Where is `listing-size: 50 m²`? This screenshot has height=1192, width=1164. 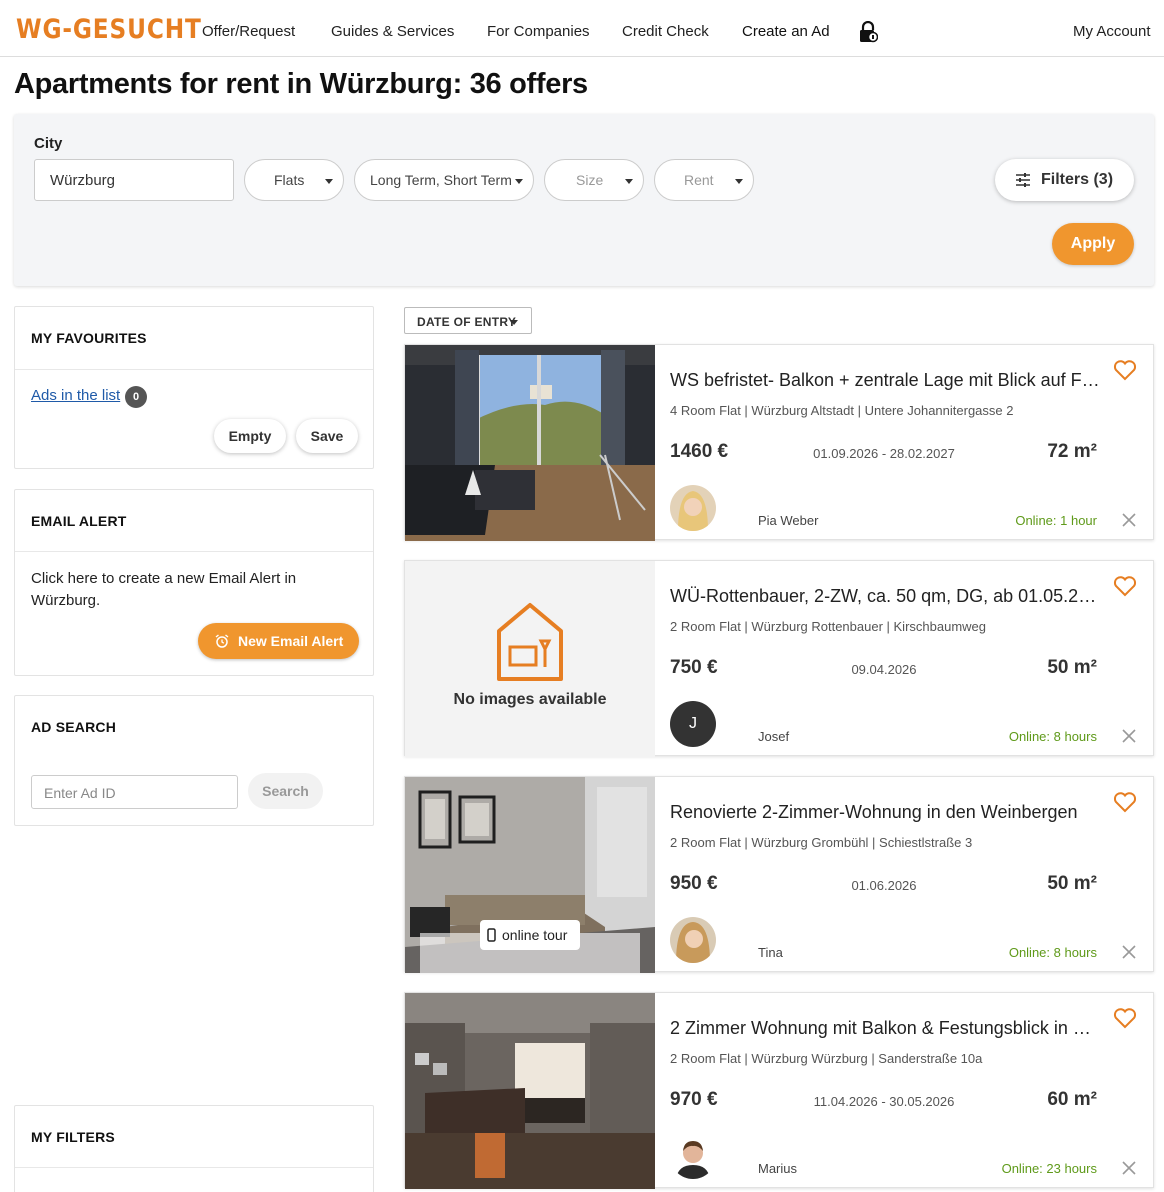 listing-size: 50 m² is located at coordinates (1072, 883).